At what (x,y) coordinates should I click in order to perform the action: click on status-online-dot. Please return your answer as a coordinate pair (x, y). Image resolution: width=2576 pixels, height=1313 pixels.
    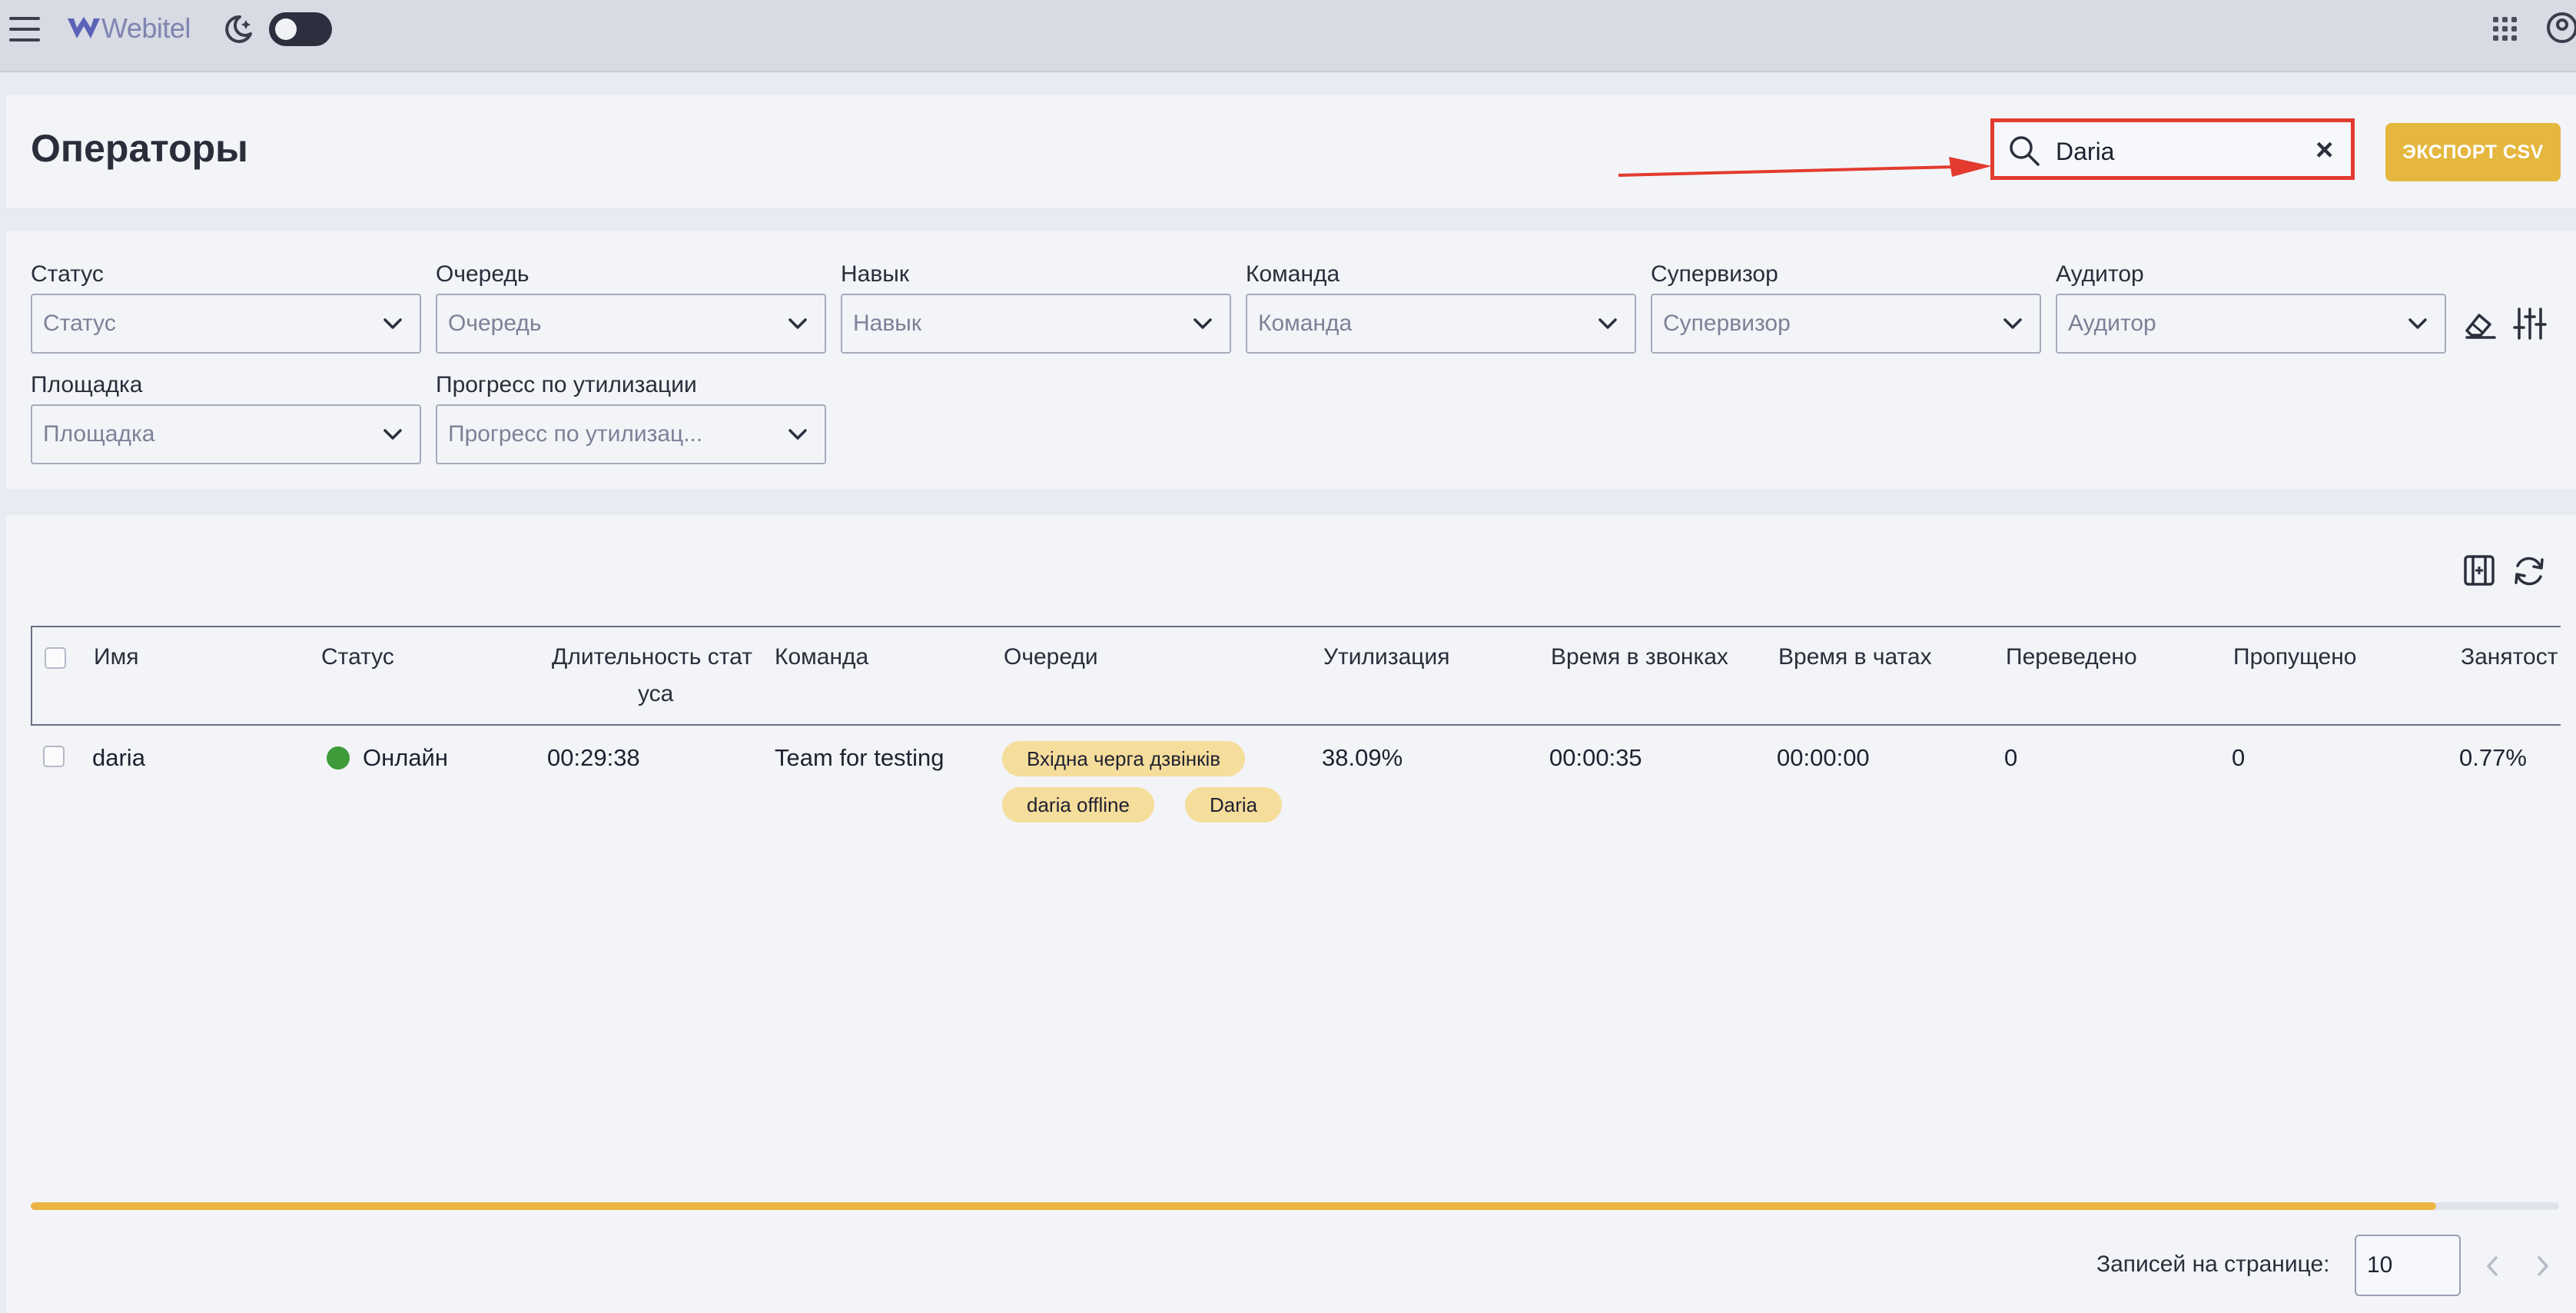
    Looking at the image, I should click on (338, 758).